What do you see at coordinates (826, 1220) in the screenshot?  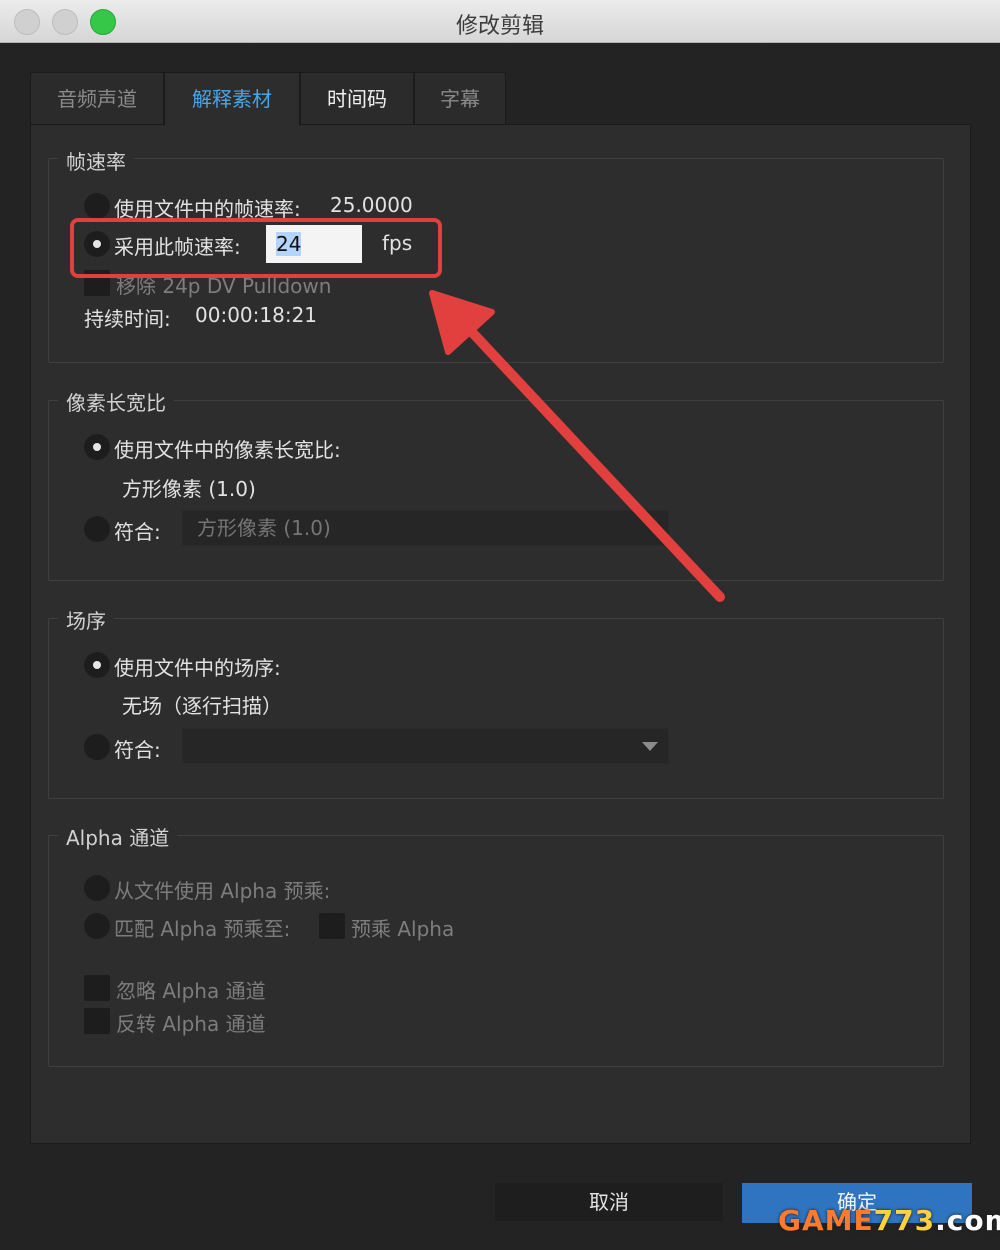 I see `watermark-part1: GAME` at bounding box center [826, 1220].